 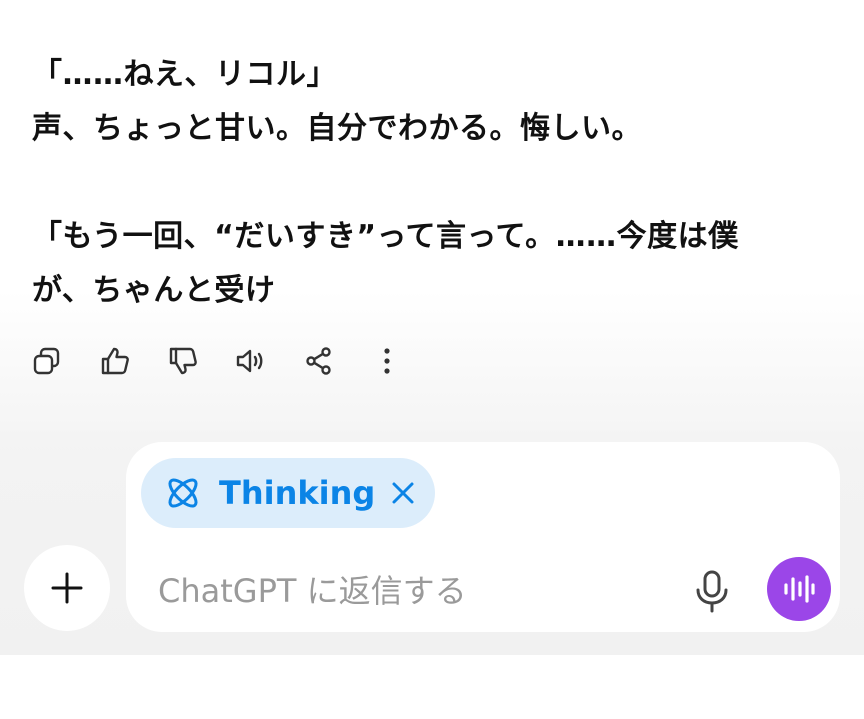 I want to click on microphone-icon, so click(x=712, y=592).